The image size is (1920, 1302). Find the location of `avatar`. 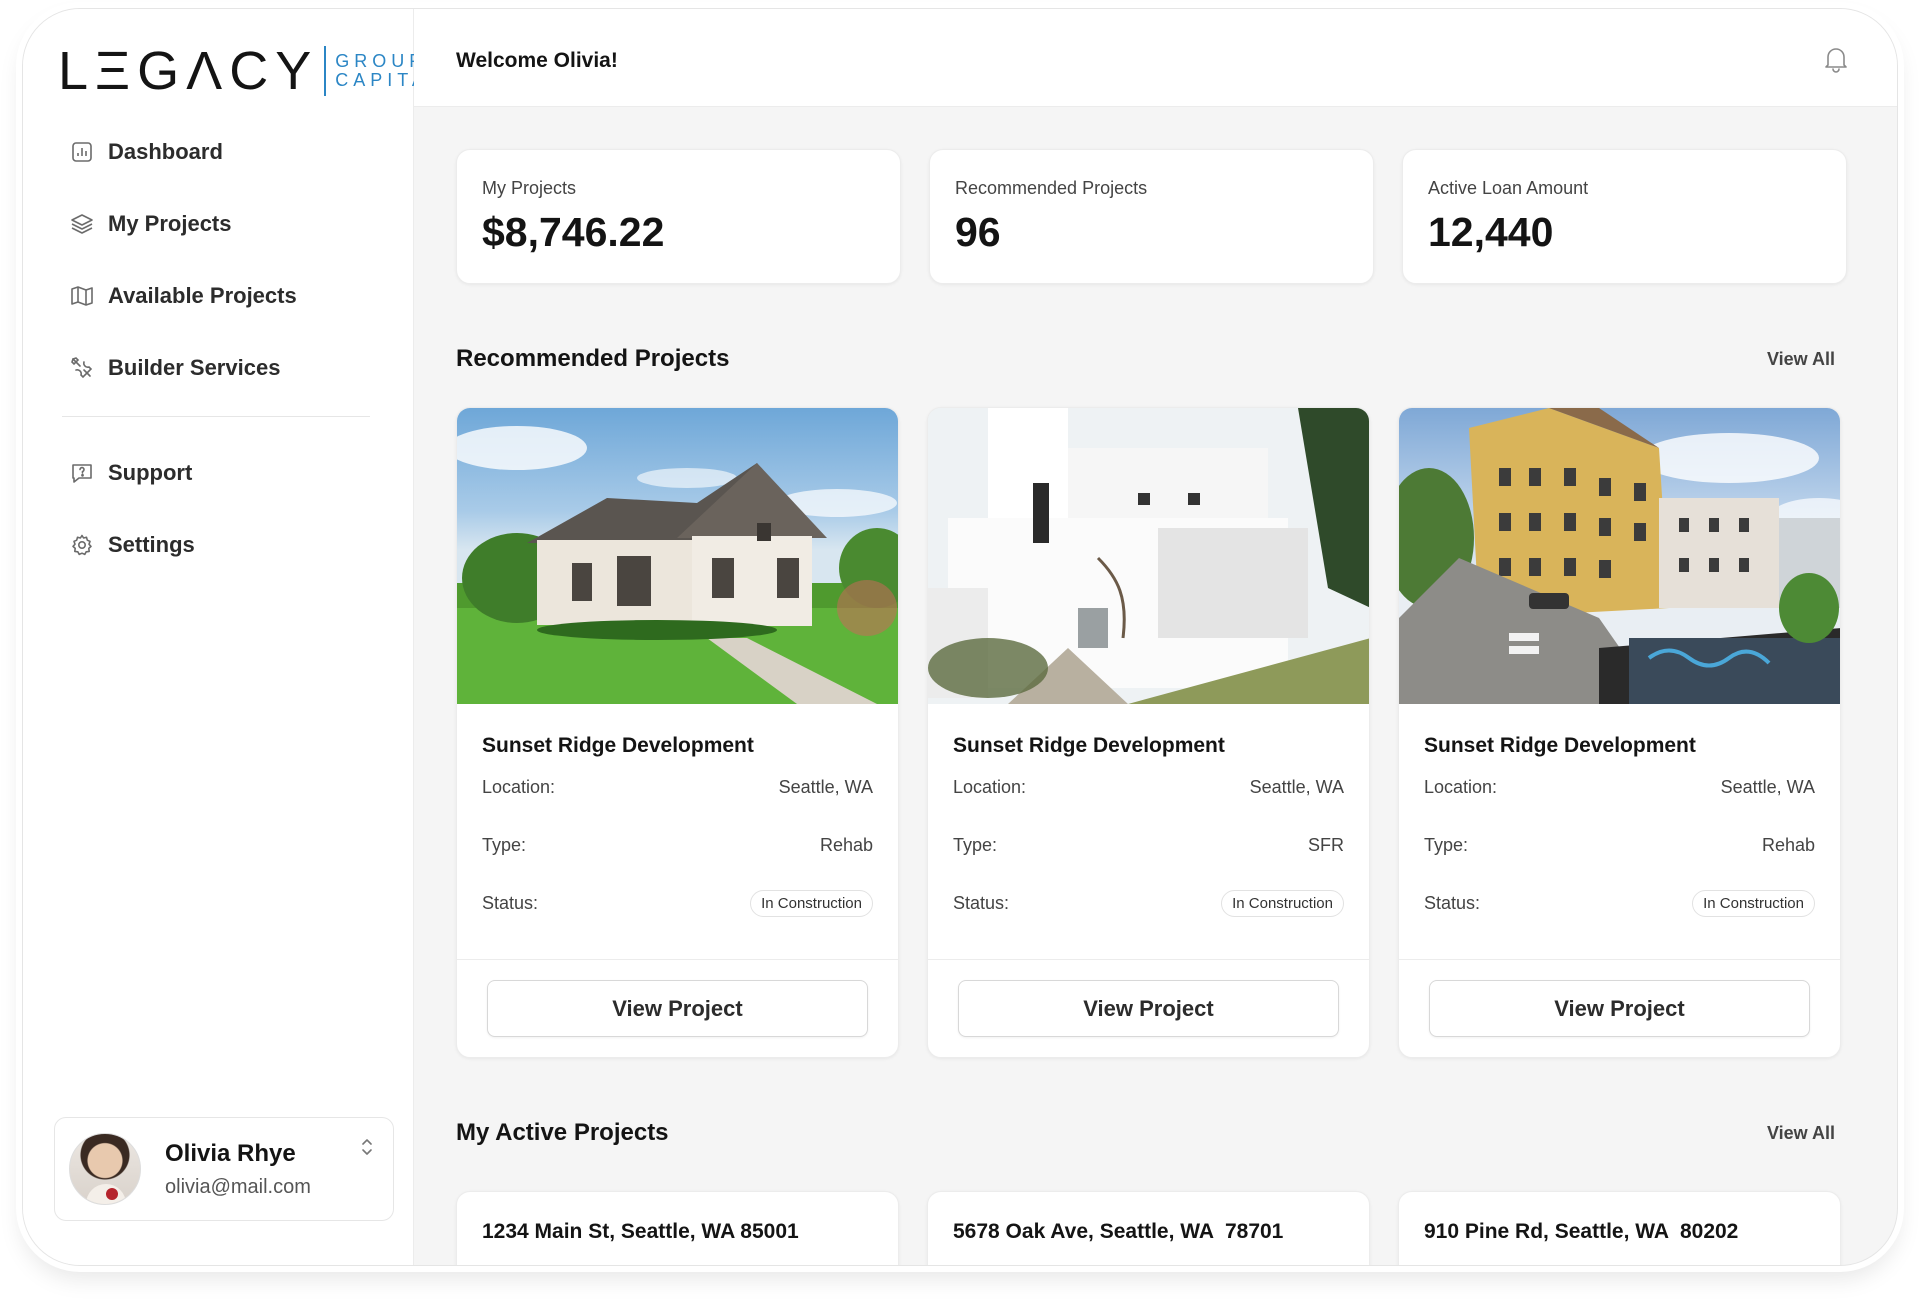

avatar is located at coordinates (105, 1169).